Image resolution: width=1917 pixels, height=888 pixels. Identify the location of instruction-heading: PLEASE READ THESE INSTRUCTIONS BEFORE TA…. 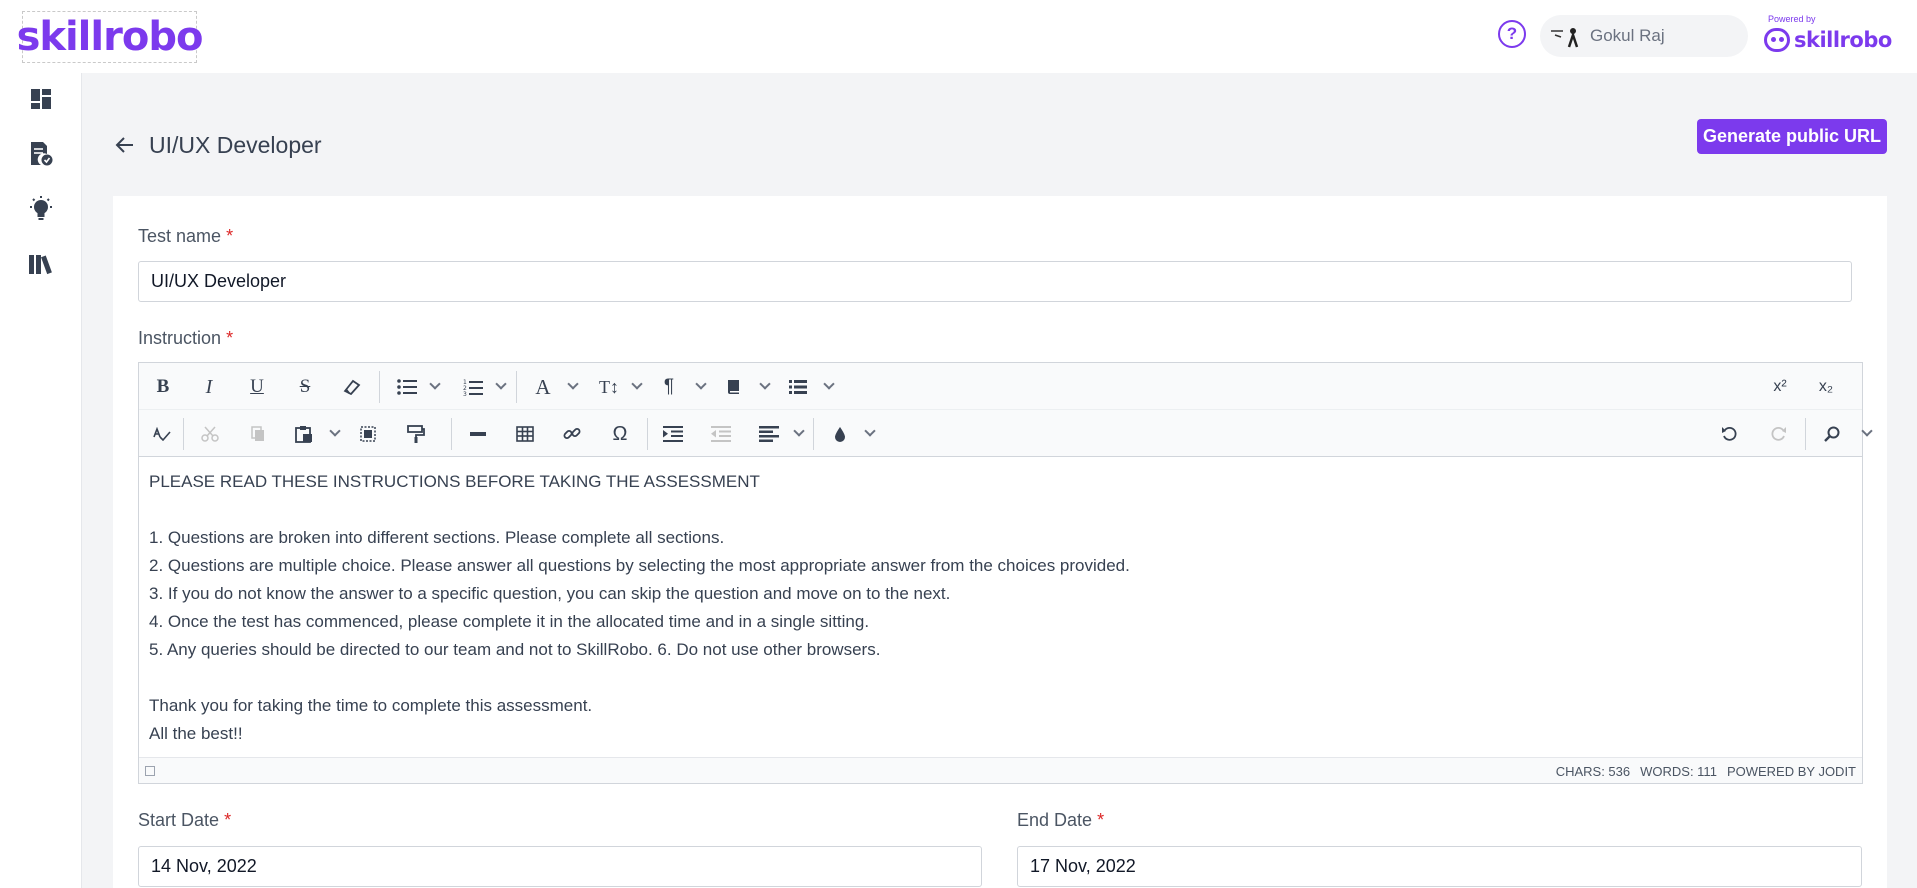
(454, 481).